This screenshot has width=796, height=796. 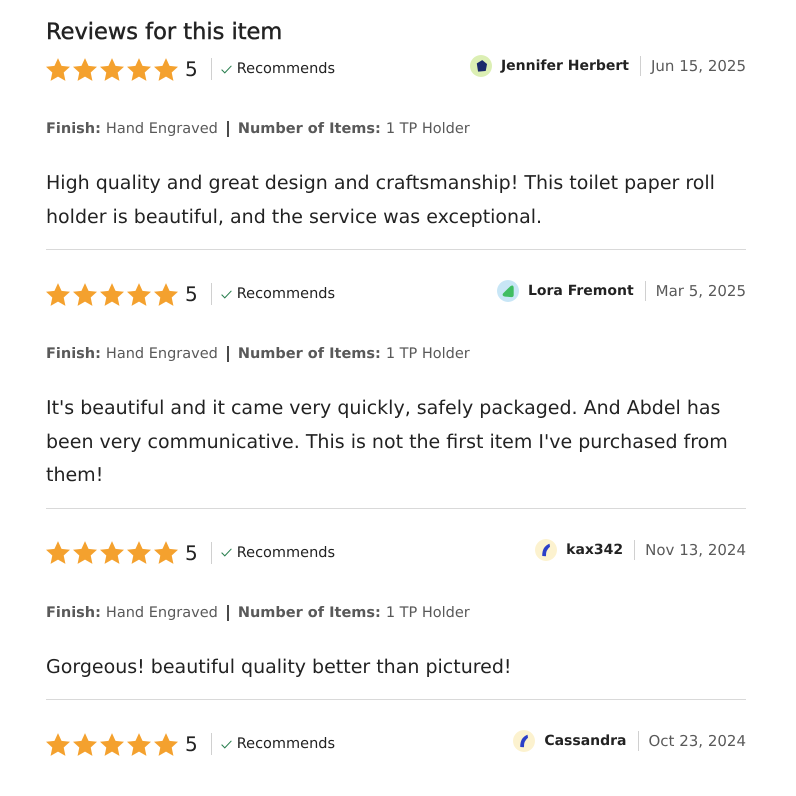 I want to click on review-text: High quality and great design and craftsmanship! This toilet paper roll holder is beautiful, and the service was exceptional., so click(x=381, y=200).